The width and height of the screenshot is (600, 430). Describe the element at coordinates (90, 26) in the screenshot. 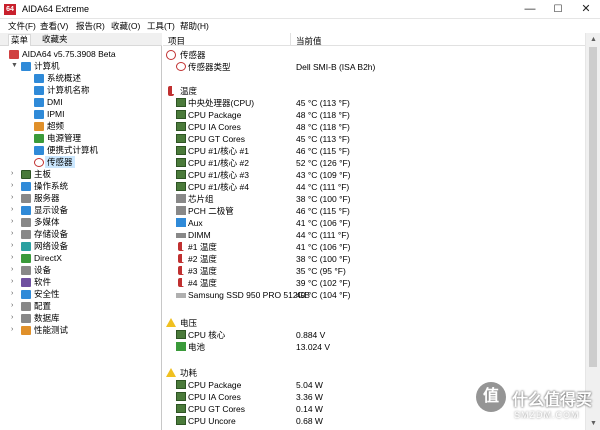

I see `menu-report: 报告(R)` at that location.